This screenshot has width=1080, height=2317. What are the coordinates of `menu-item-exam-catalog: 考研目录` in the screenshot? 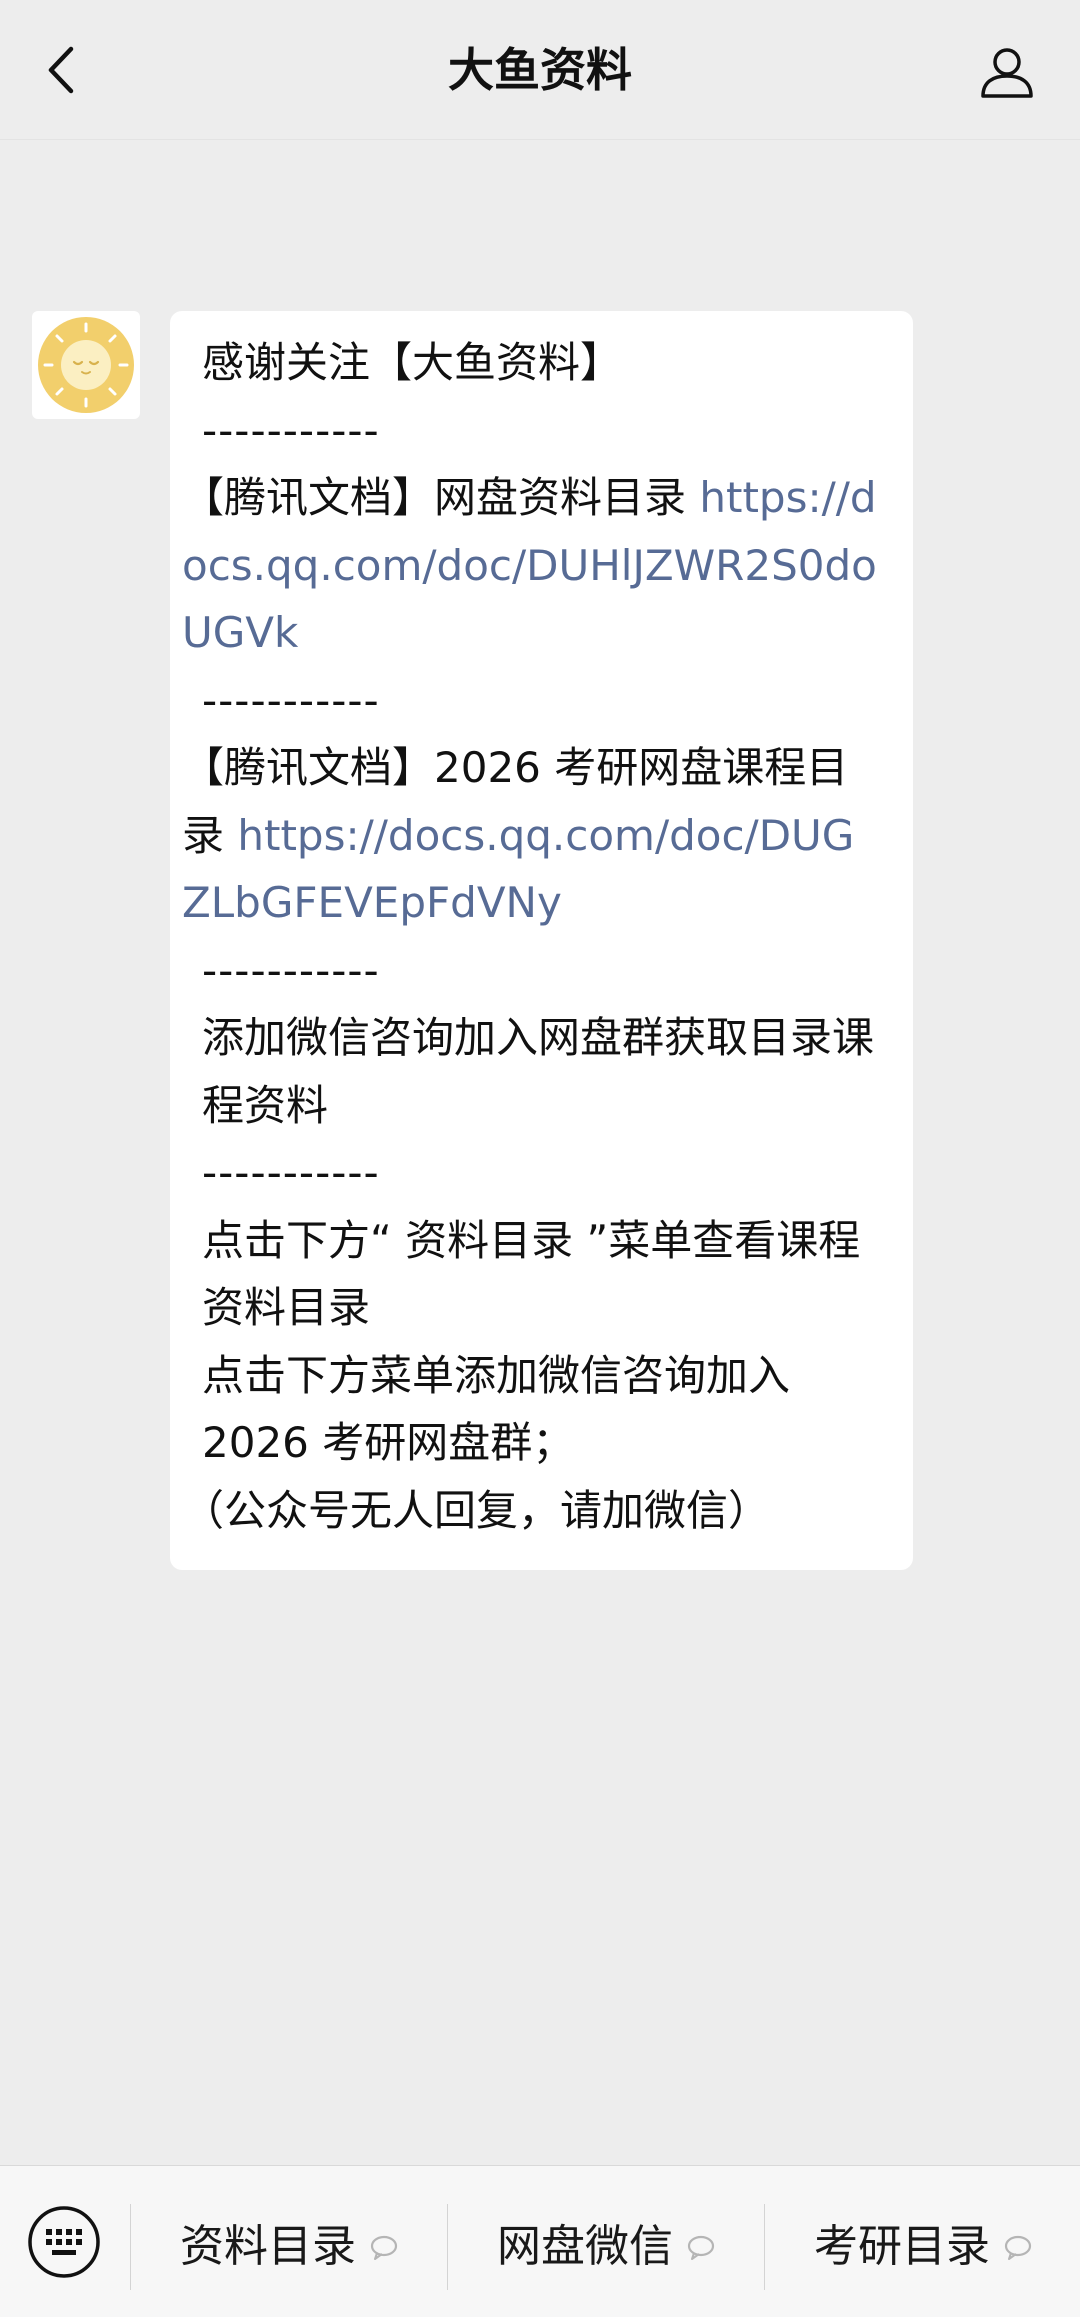 It's located at (922, 2247).